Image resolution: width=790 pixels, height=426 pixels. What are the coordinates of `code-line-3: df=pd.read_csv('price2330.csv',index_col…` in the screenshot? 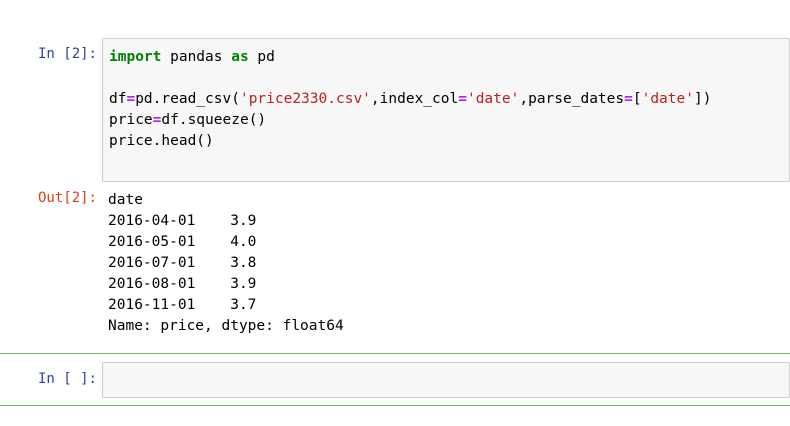 It's located at (449, 99).